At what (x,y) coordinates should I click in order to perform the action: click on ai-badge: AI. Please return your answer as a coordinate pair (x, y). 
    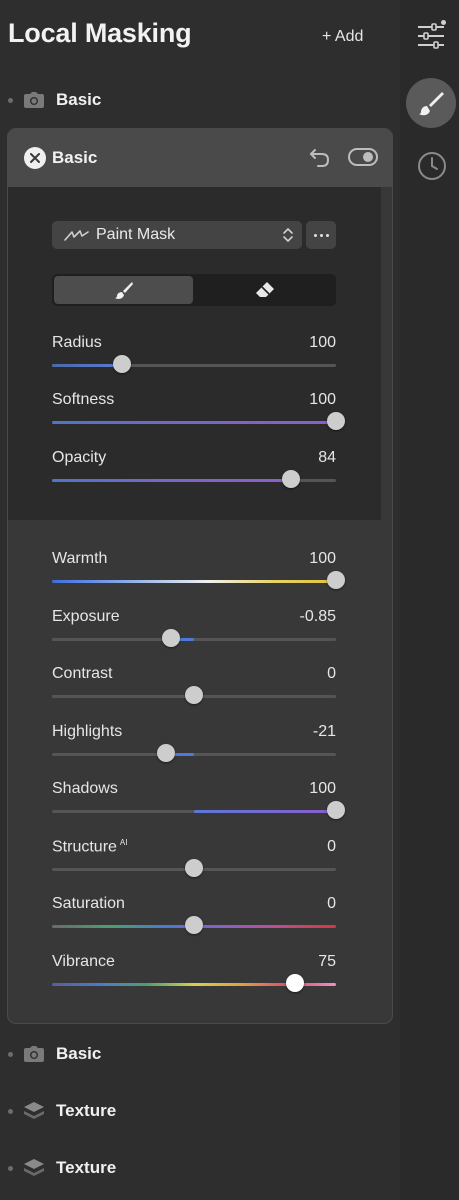
    Looking at the image, I should click on (123, 842).